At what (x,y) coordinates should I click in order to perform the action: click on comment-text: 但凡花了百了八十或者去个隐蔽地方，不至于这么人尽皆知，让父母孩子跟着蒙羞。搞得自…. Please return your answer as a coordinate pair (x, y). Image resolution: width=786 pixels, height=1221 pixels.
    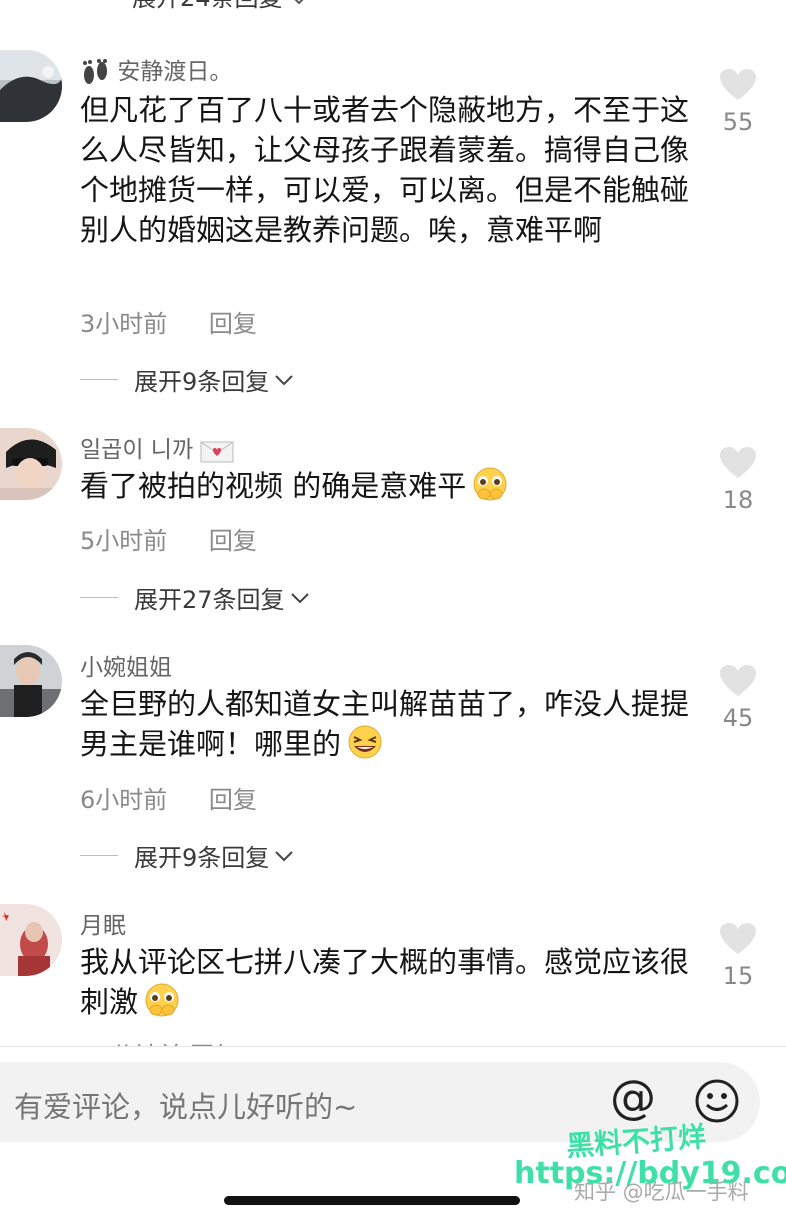
    Looking at the image, I should click on (385, 170).